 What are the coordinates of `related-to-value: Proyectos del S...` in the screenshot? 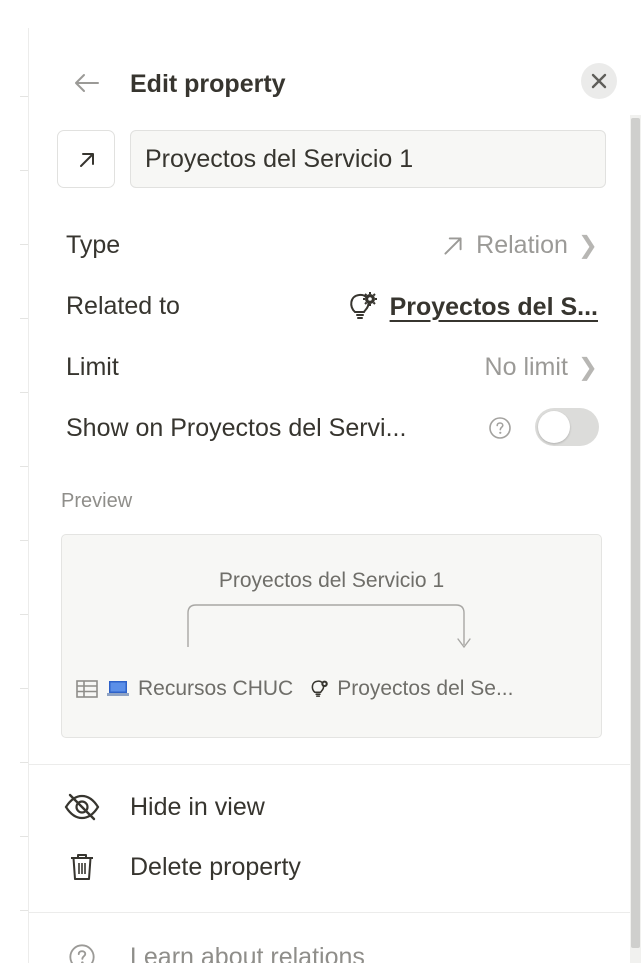 It's located at (493, 306).